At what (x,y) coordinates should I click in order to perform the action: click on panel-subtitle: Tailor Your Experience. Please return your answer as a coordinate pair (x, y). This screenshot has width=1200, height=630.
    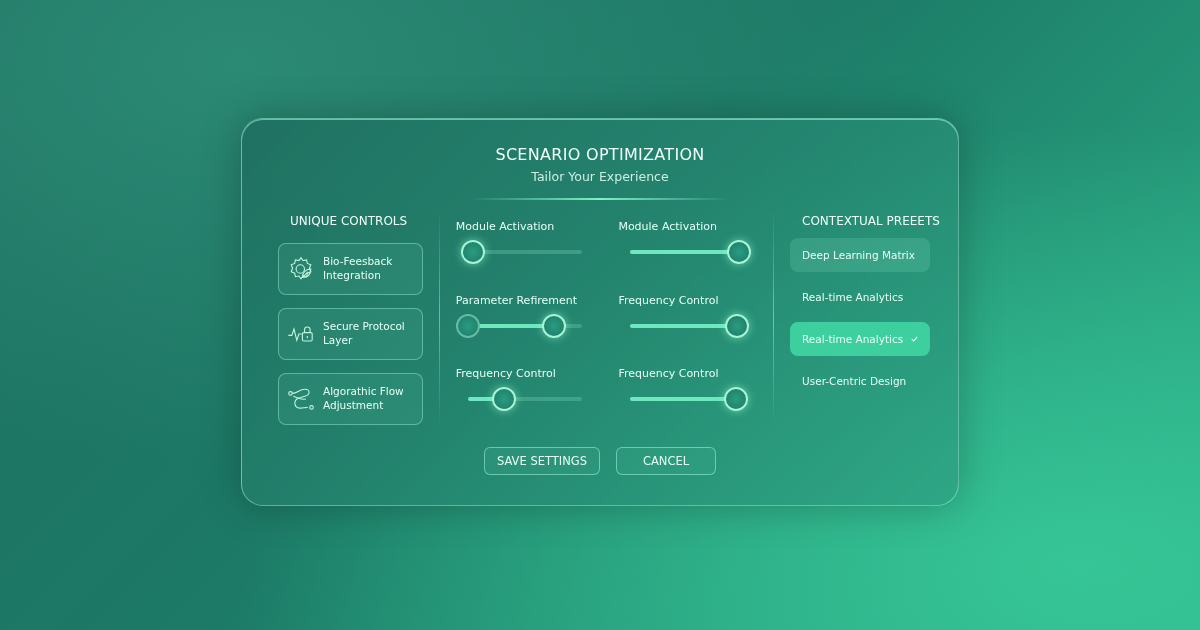
    Looking at the image, I should click on (600, 176).